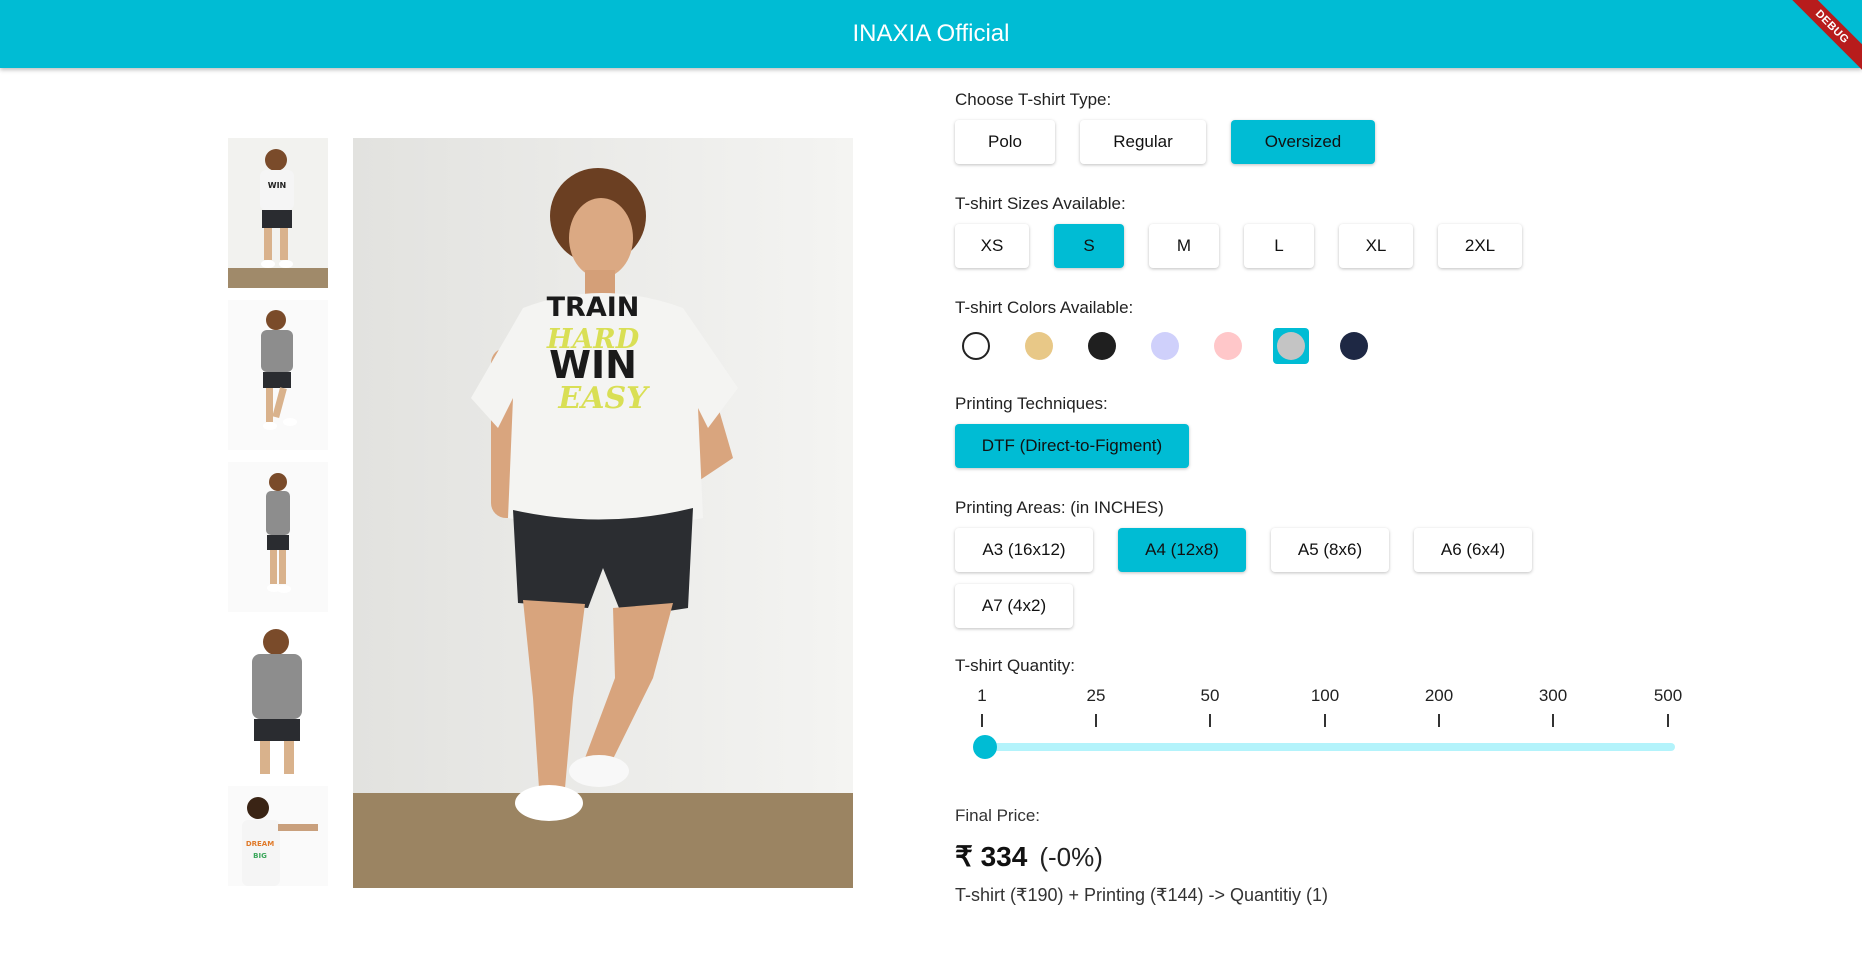 Image resolution: width=1862 pixels, height=958 pixels. I want to click on color-swatch-white, so click(976, 346).